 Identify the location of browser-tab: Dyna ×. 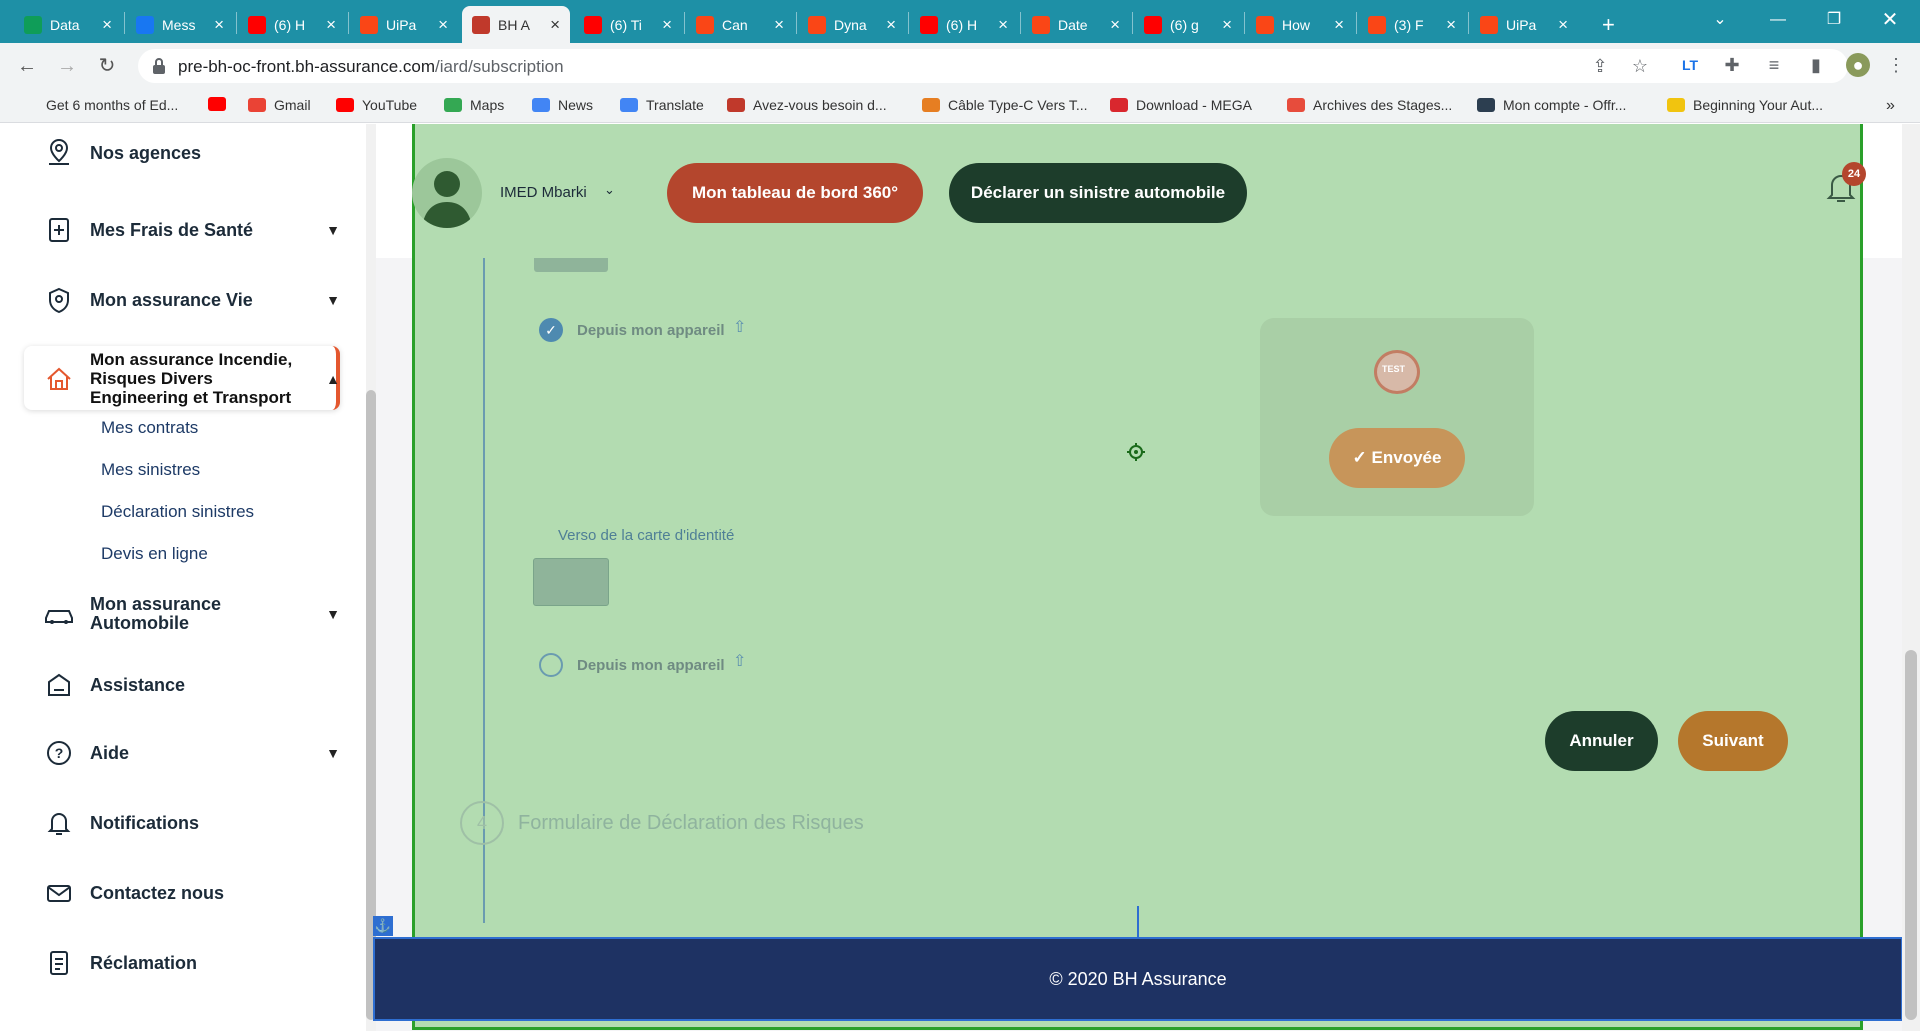
(852, 24).